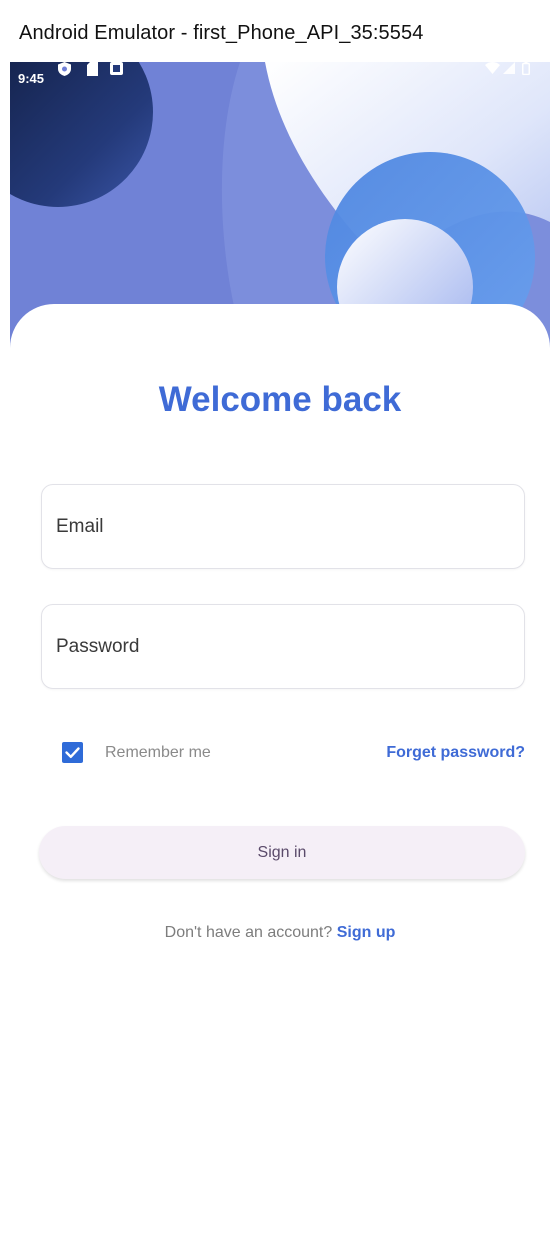 This screenshot has width=550, height=1253. I want to click on forgot-password-link: Forget password?, so click(455, 753).